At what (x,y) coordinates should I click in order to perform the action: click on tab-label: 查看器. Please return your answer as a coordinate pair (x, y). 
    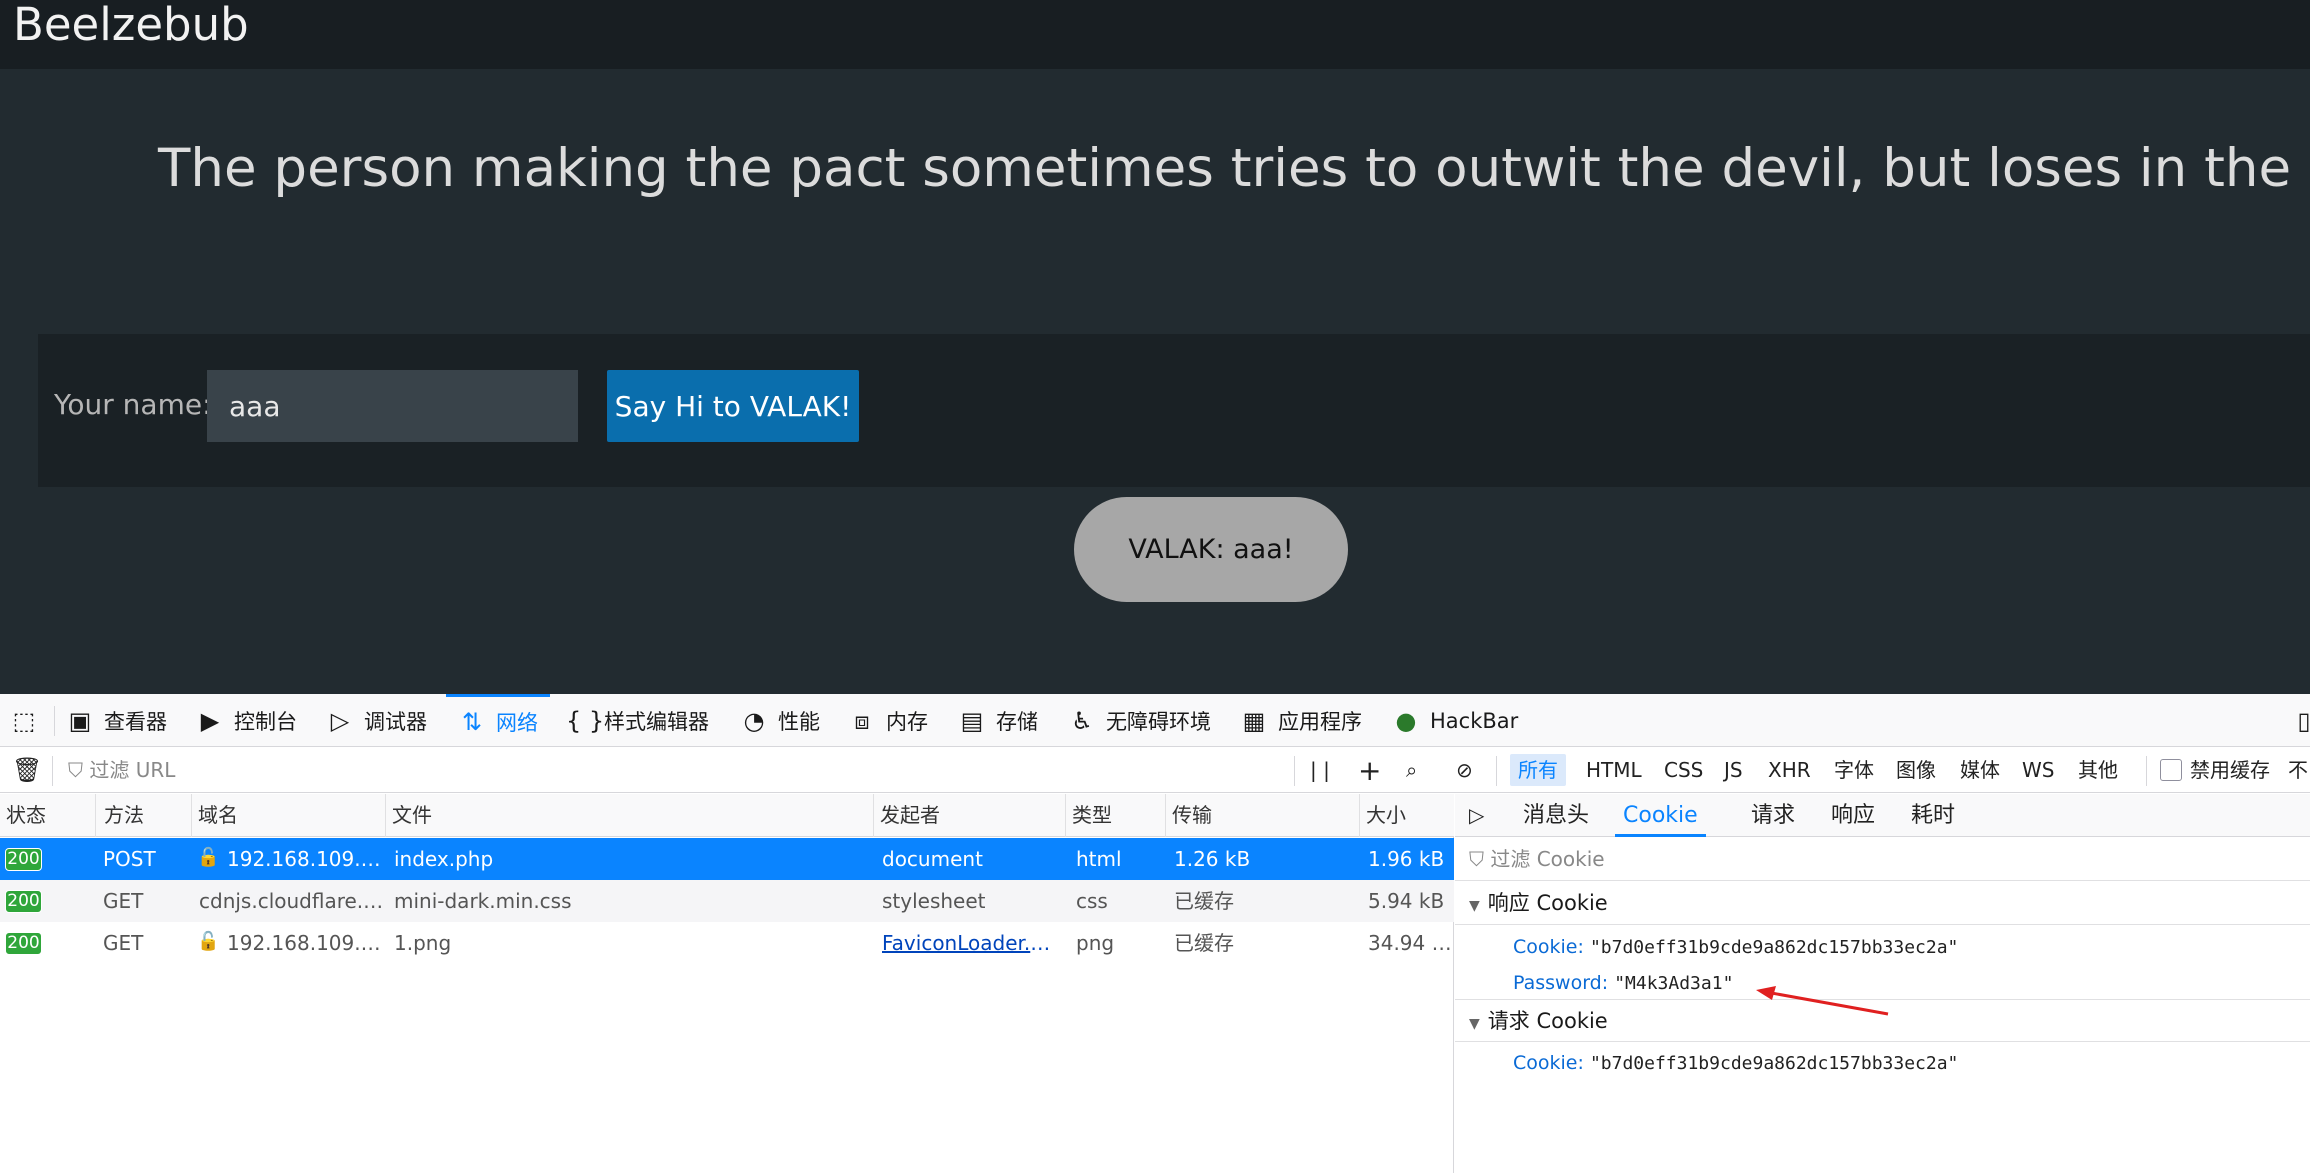
    Looking at the image, I should click on (135, 721).